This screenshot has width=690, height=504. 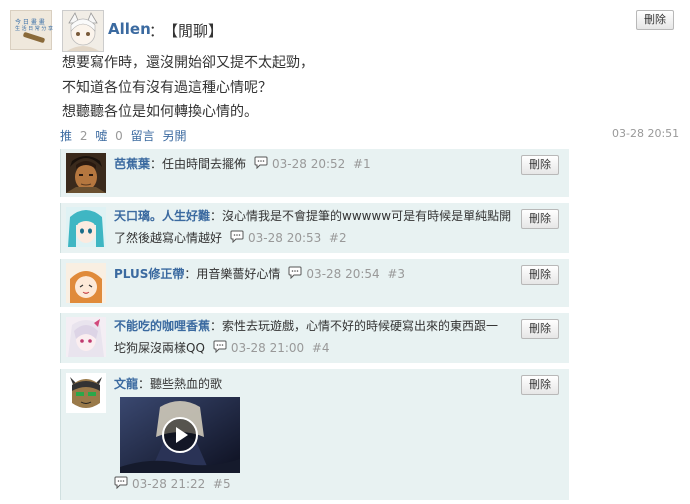 What do you see at coordinates (157, 31) in the screenshot?
I see `post-author-colon: ：` at bounding box center [157, 31].